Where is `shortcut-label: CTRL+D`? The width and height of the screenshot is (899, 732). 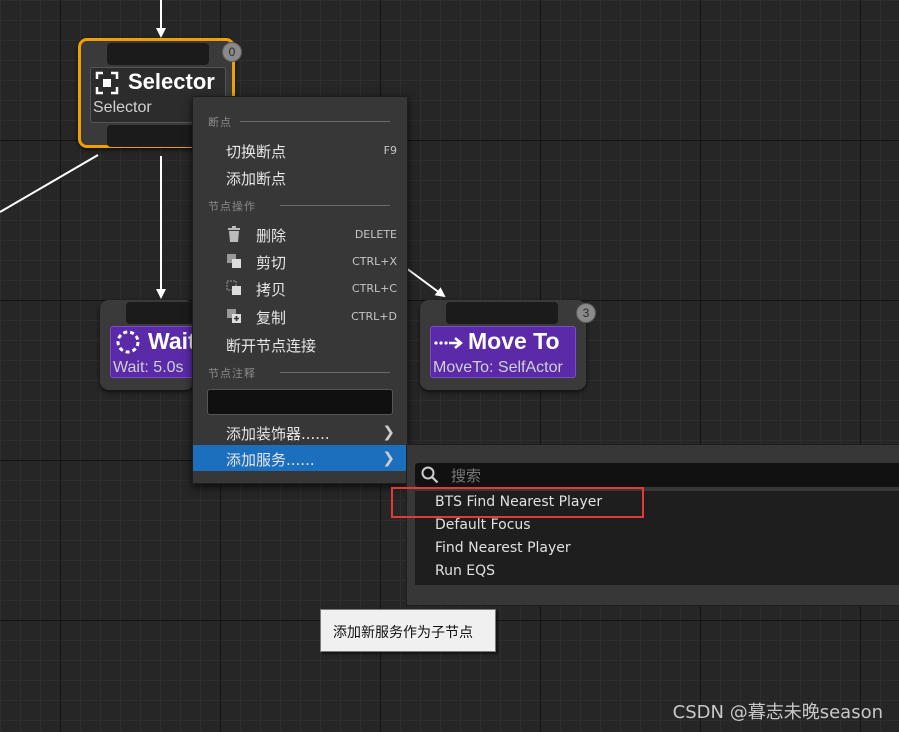 shortcut-label: CTRL+D is located at coordinates (374, 316).